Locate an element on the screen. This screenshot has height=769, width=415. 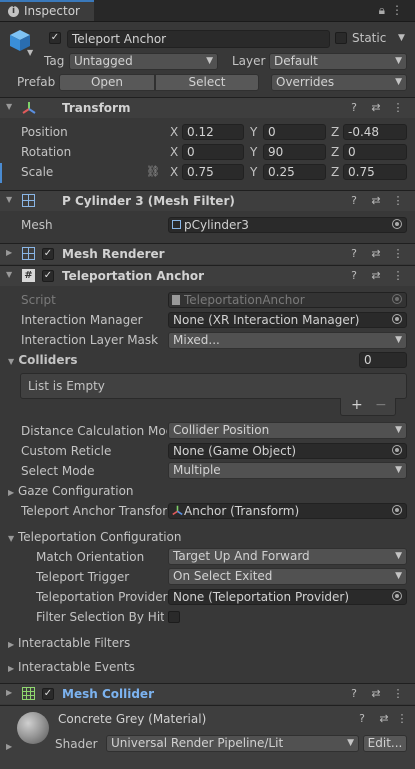
prefab-open-button: Open is located at coordinates (107, 82).